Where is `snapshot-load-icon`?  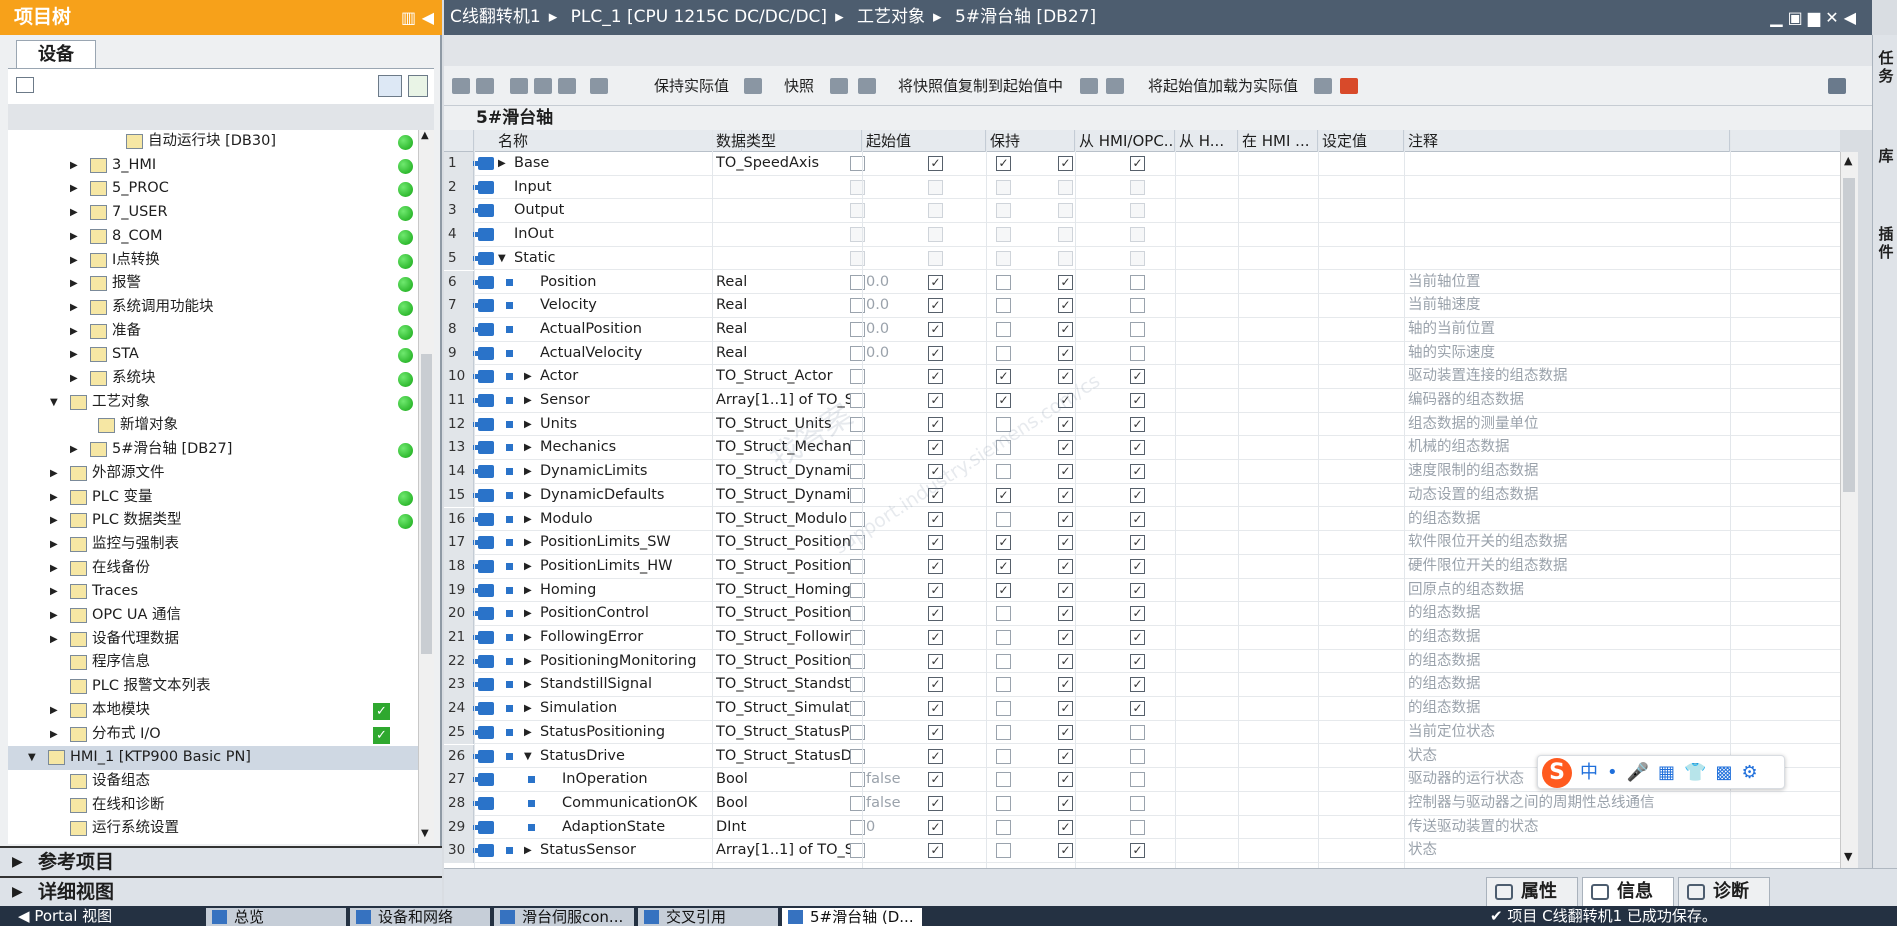
snapshot-load-icon is located at coordinates (867, 86).